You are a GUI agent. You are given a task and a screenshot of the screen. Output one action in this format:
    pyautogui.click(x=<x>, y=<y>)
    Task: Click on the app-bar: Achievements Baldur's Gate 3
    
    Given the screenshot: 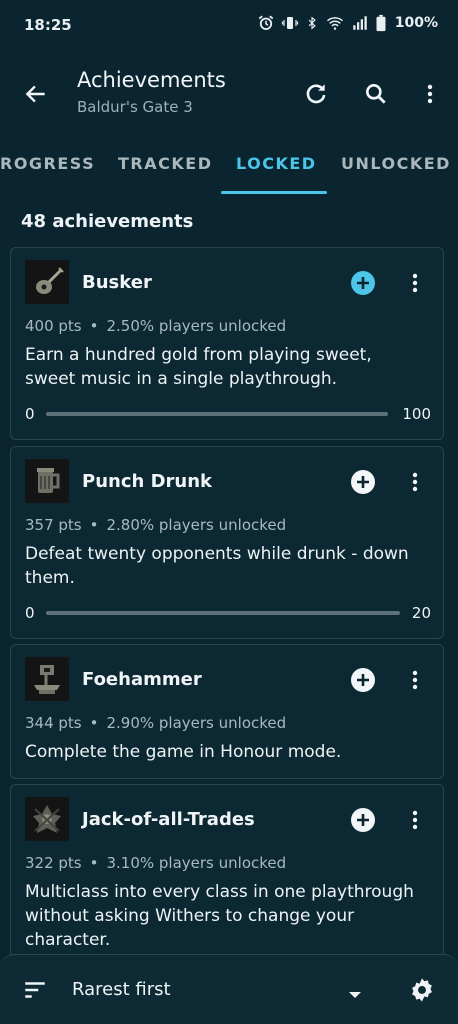 What is the action you would take?
    pyautogui.click(x=229, y=94)
    